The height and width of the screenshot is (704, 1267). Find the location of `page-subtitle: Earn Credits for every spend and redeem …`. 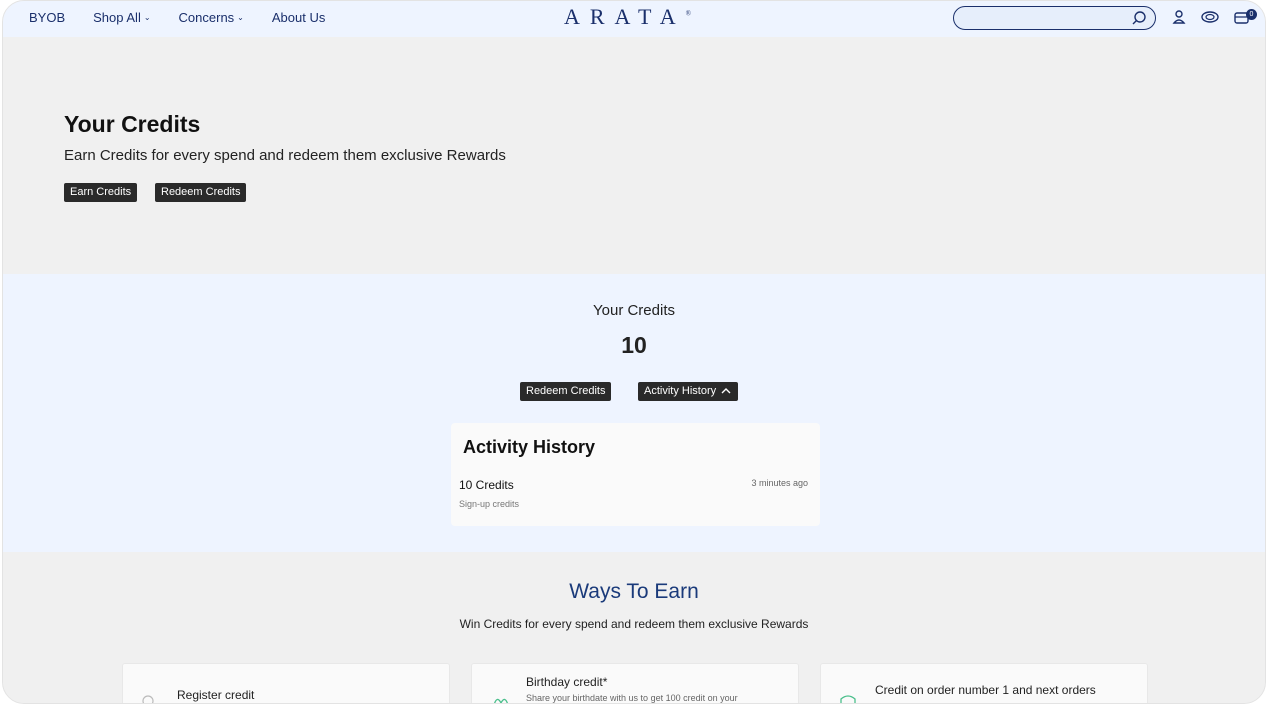

page-subtitle: Earn Credits for every spend and redeem … is located at coordinates (285, 155).